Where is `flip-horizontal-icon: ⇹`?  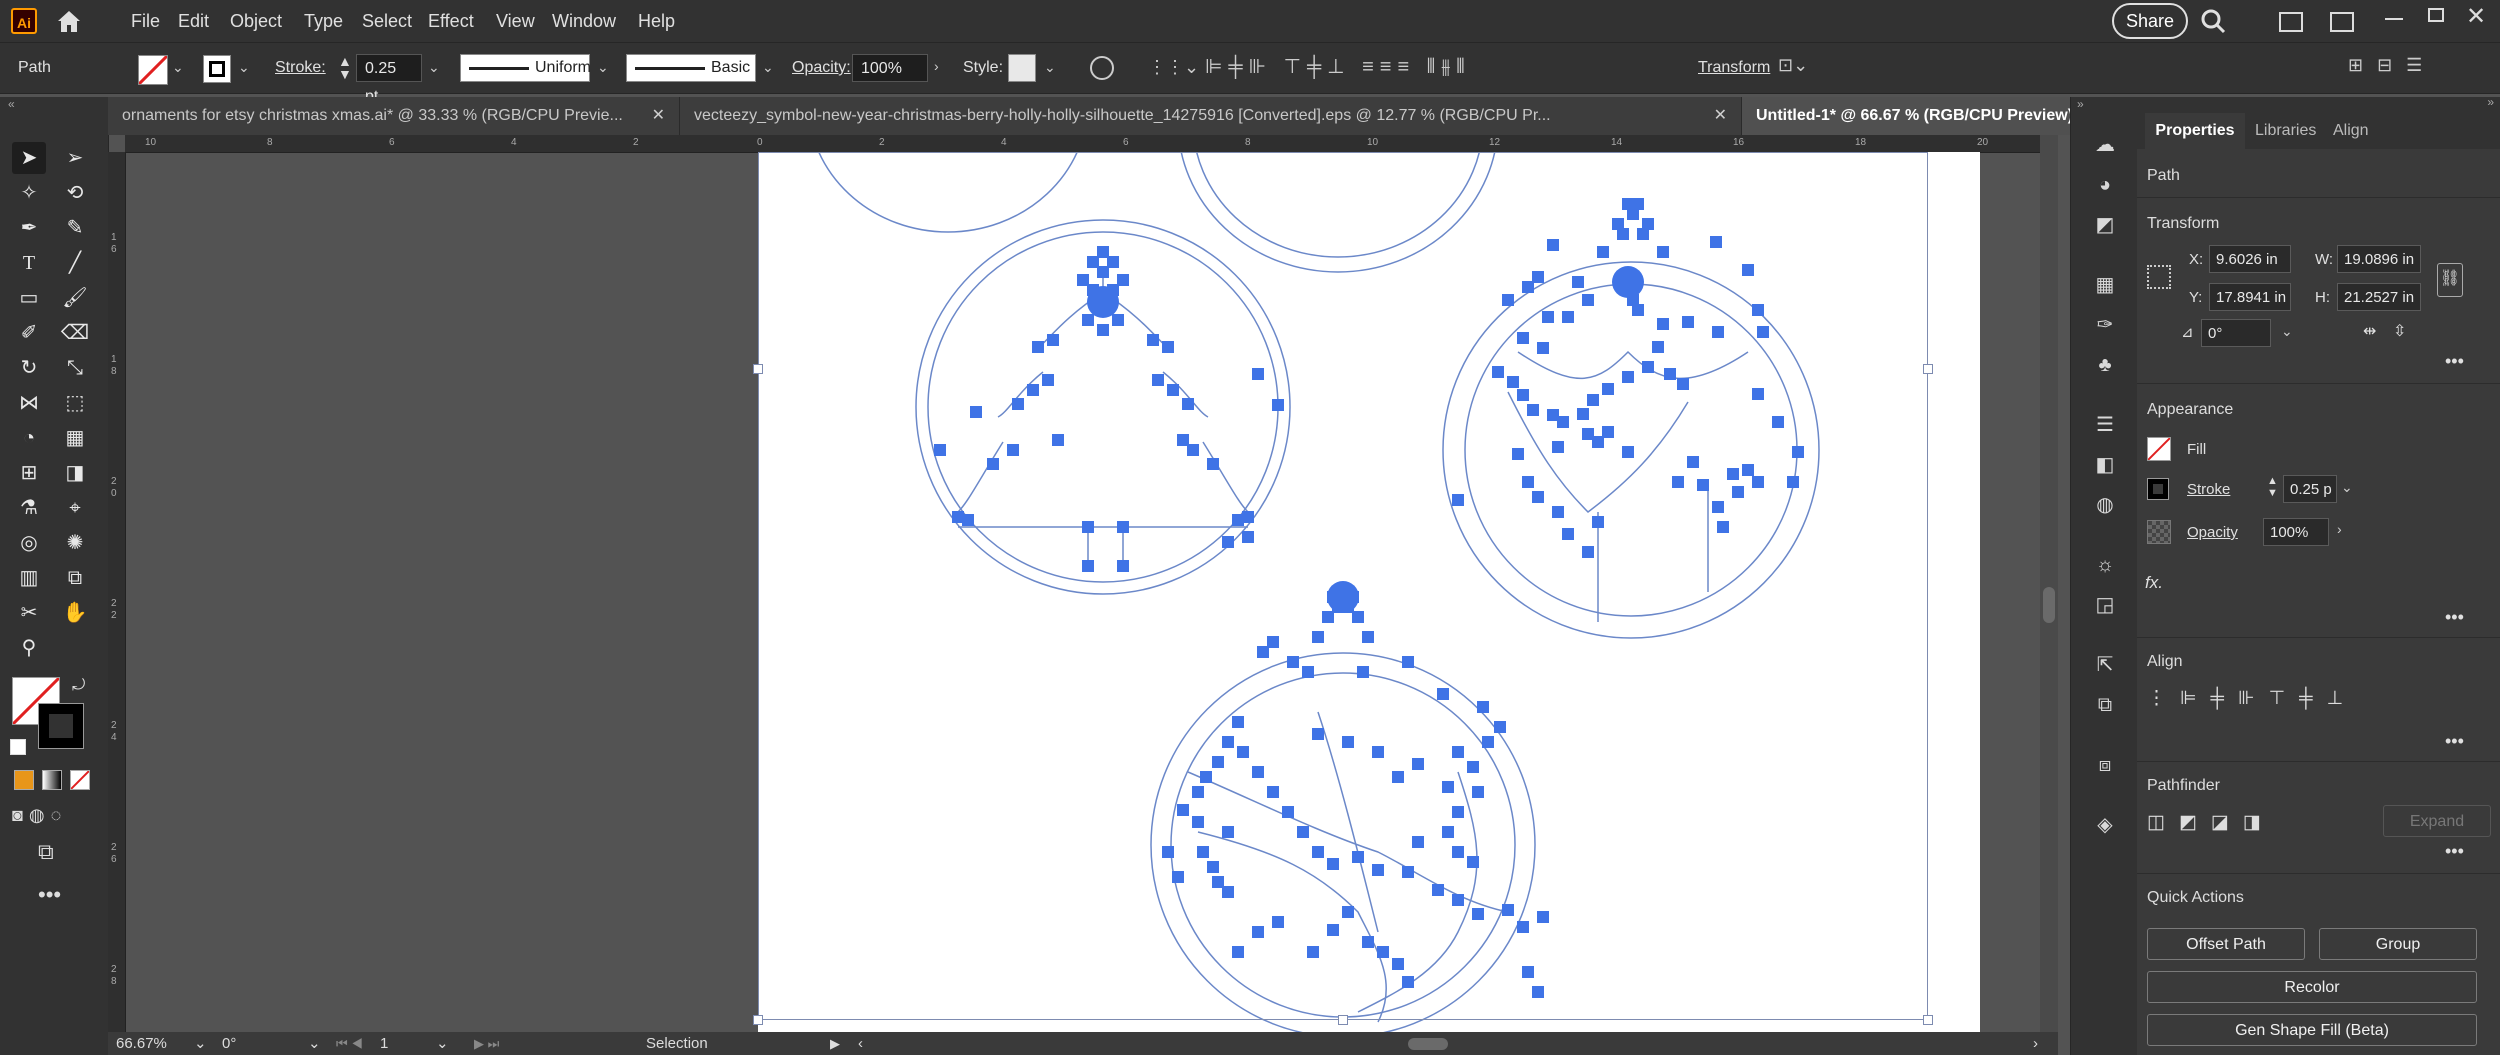 flip-horizontal-icon: ⇹ is located at coordinates (2369, 331).